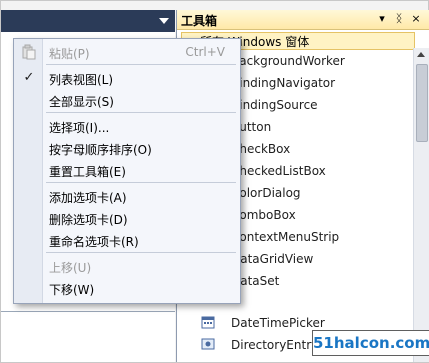  What do you see at coordinates (127, 52) in the screenshot?
I see `menu-item-paste: 粘贴(P) Ctrl+V` at bounding box center [127, 52].